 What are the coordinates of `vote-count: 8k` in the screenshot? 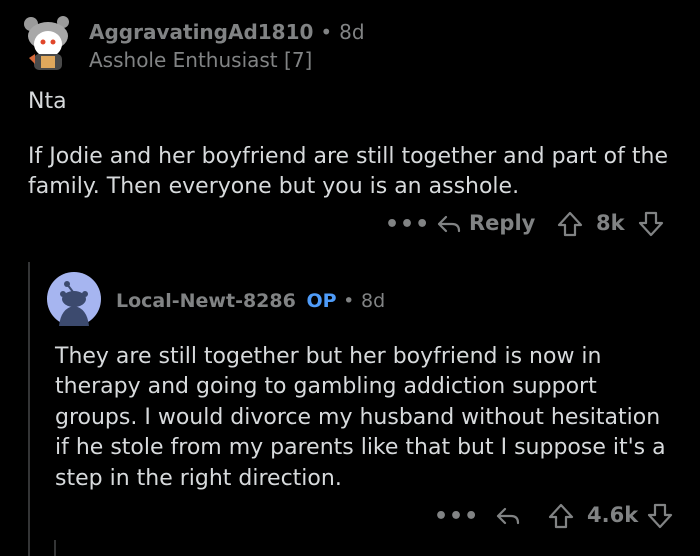 It's located at (610, 223).